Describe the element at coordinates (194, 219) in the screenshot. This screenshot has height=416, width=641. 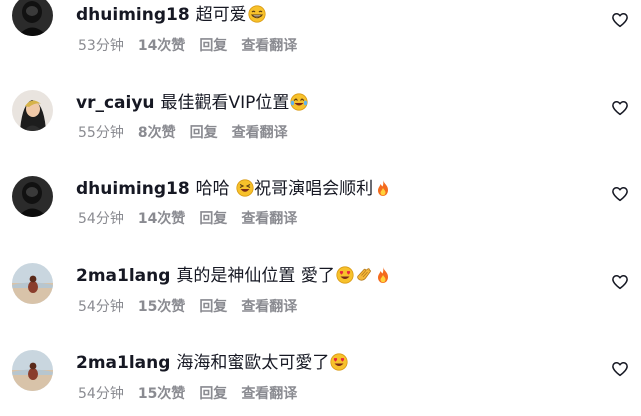
I see `comment-meta: 54分钟 14次赞 回复 查看翻译` at that location.